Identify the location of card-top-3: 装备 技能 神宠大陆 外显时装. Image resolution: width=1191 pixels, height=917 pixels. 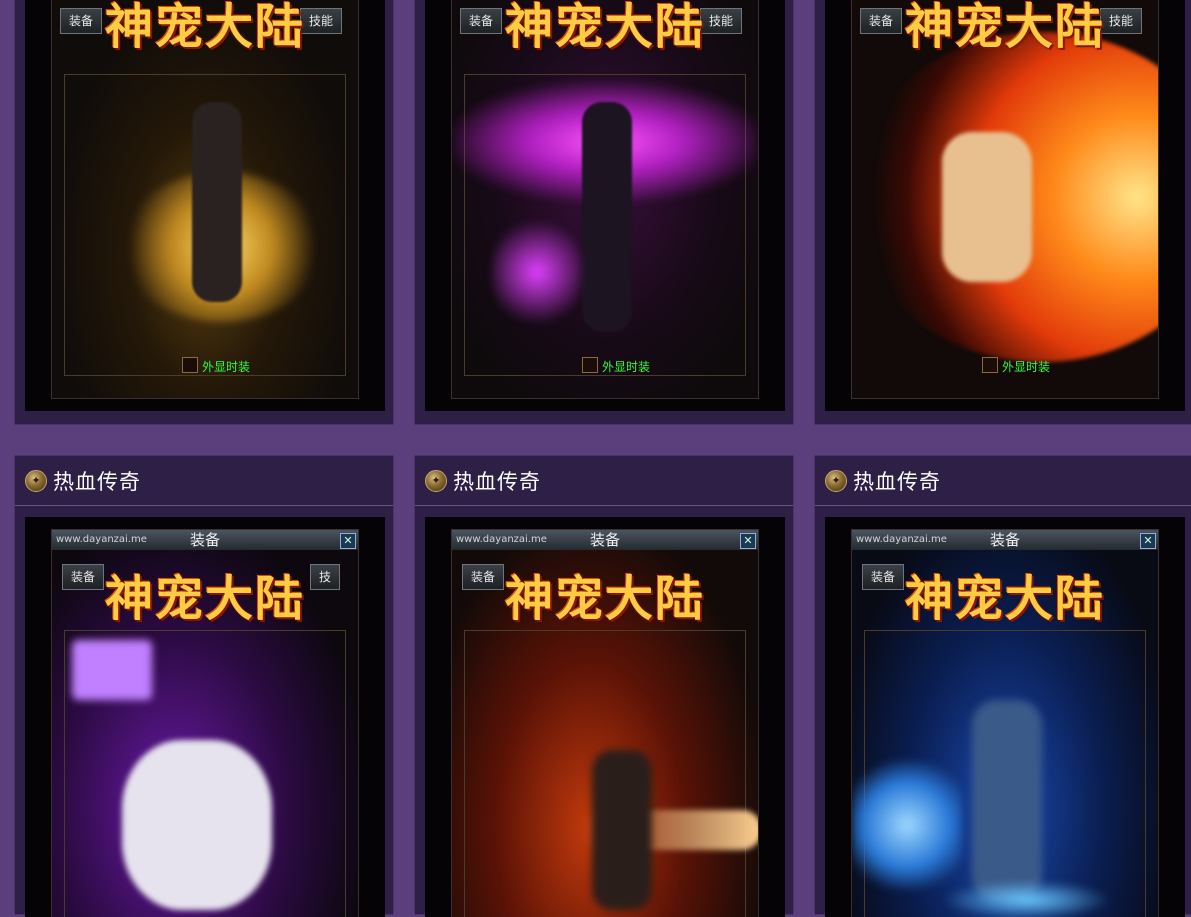
(1002, 212).